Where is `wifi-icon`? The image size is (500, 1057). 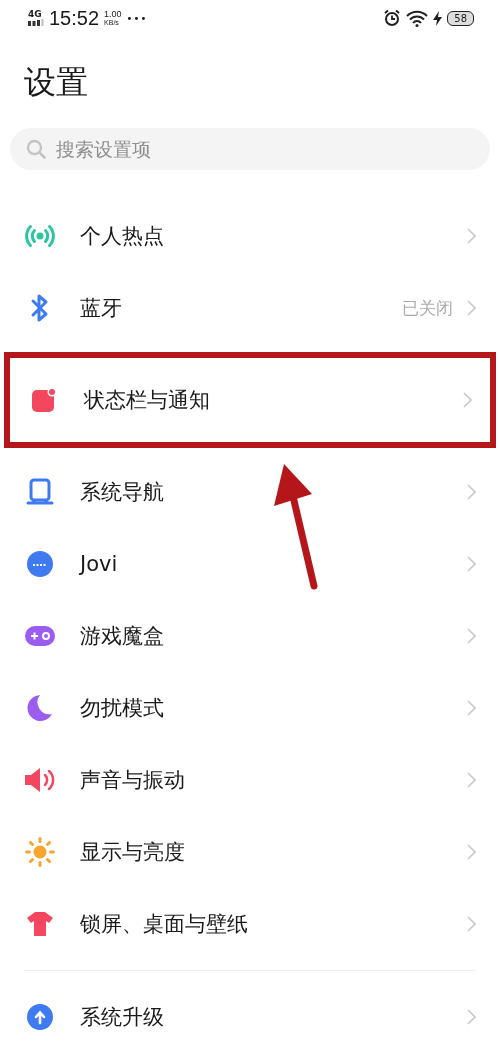
wifi-icon is located at coordinates (417, 18).